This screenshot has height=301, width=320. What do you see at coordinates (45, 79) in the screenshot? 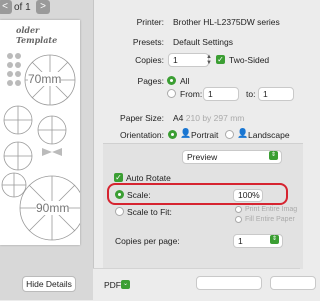
I see `label-70mm: 70mm` at bounding box center [45, 79].